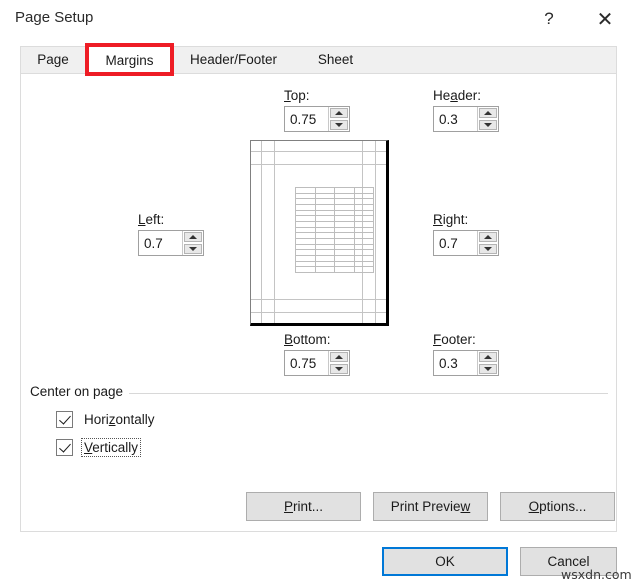  Describe the element at coordinates (111, 447) in the screenshot. I see `center-vertically-label: Vertically` at that location.